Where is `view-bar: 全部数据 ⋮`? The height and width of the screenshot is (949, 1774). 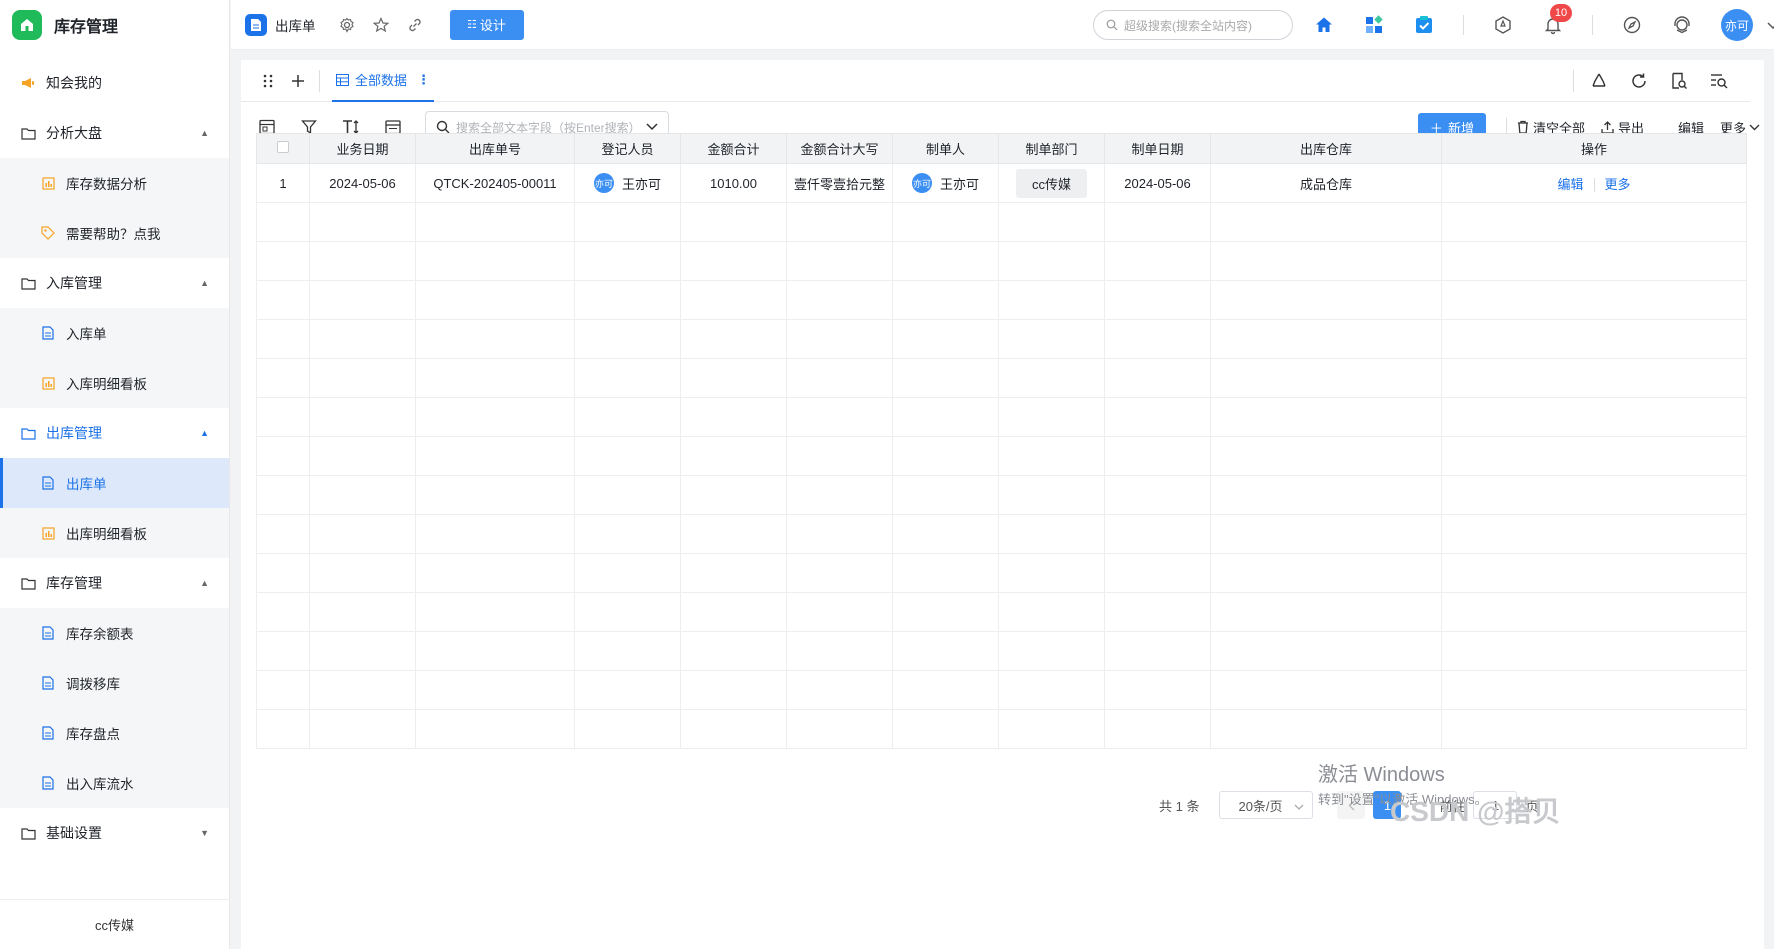
view-bar: 全部数据 ⋮ is located at coordinates (995, 81).